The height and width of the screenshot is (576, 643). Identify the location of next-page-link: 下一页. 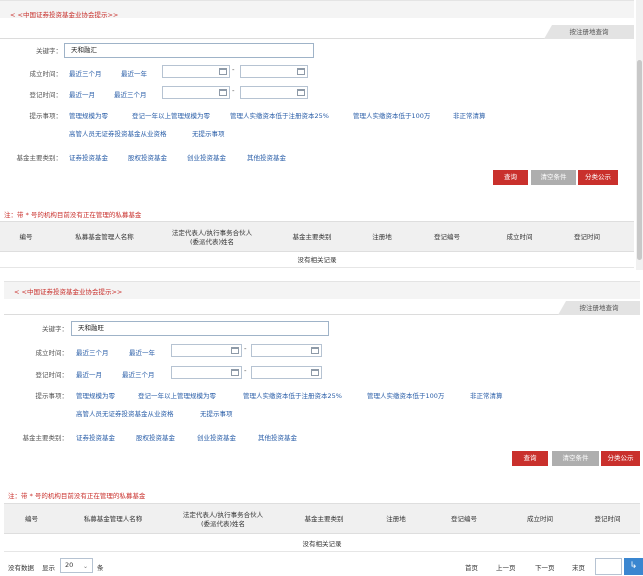
(545, 567).